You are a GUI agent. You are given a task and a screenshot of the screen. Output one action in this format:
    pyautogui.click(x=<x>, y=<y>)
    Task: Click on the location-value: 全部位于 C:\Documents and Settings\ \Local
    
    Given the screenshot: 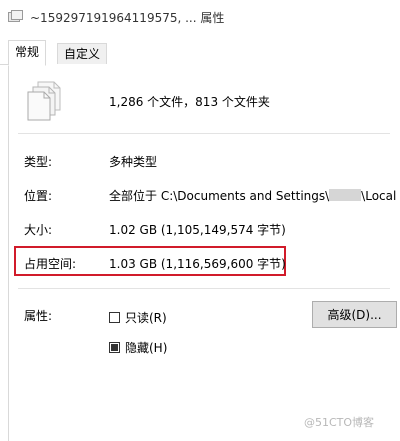 What is the action you would take?
    pyautogui.click(x=252, y=195)
    